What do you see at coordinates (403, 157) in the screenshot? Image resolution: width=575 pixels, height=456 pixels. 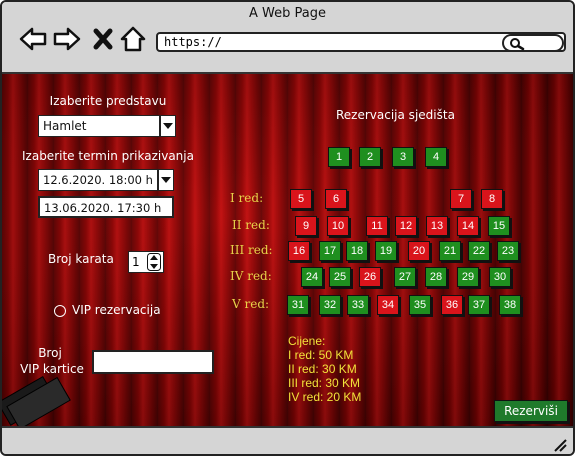 I see `selected-seat: 3` at bounding box center [403, 157].